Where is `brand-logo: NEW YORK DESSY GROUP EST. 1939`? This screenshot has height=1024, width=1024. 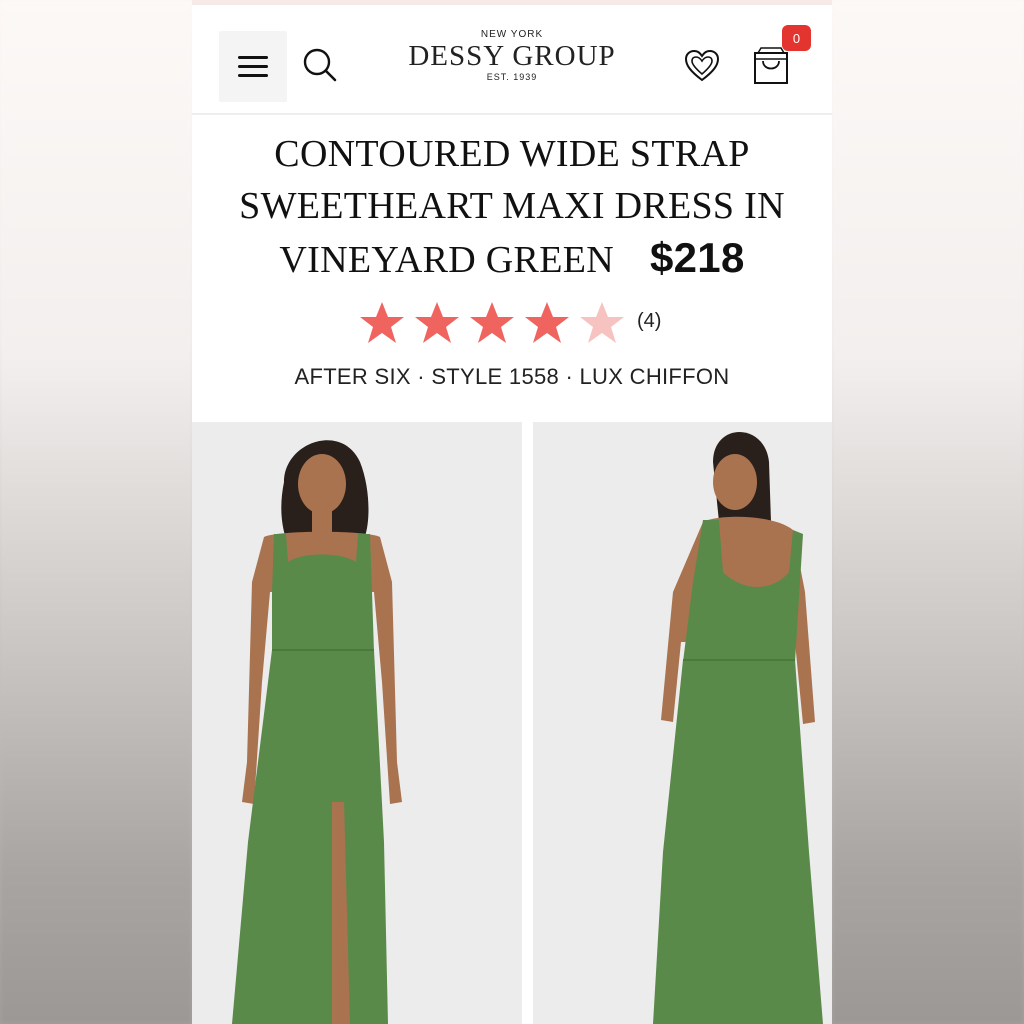 brand-logo: NEW YORK DESSY GROUP EST. 1939 is located at coordinates (512, 55).